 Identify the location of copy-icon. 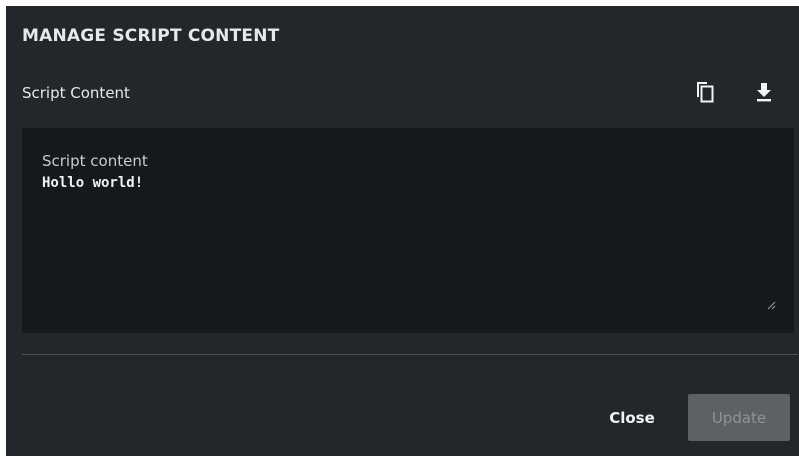
(705, 94).